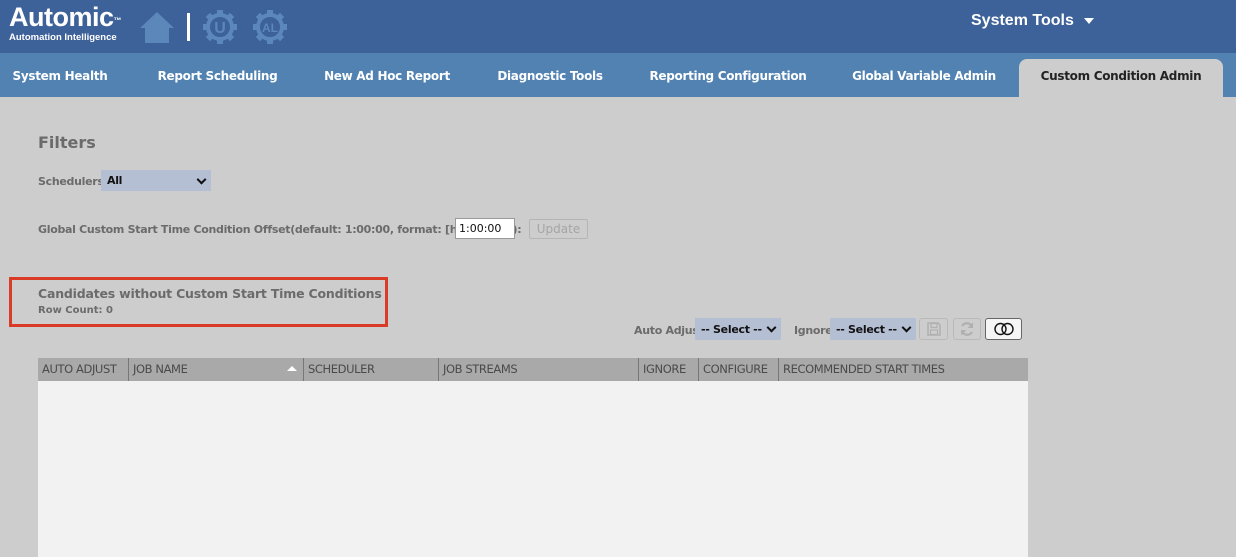 The image size is (1236, 557). What do you see at coordinates (558, 229) in the screenshot?
I see `update-button: Update` at bounding box center [558, 229].